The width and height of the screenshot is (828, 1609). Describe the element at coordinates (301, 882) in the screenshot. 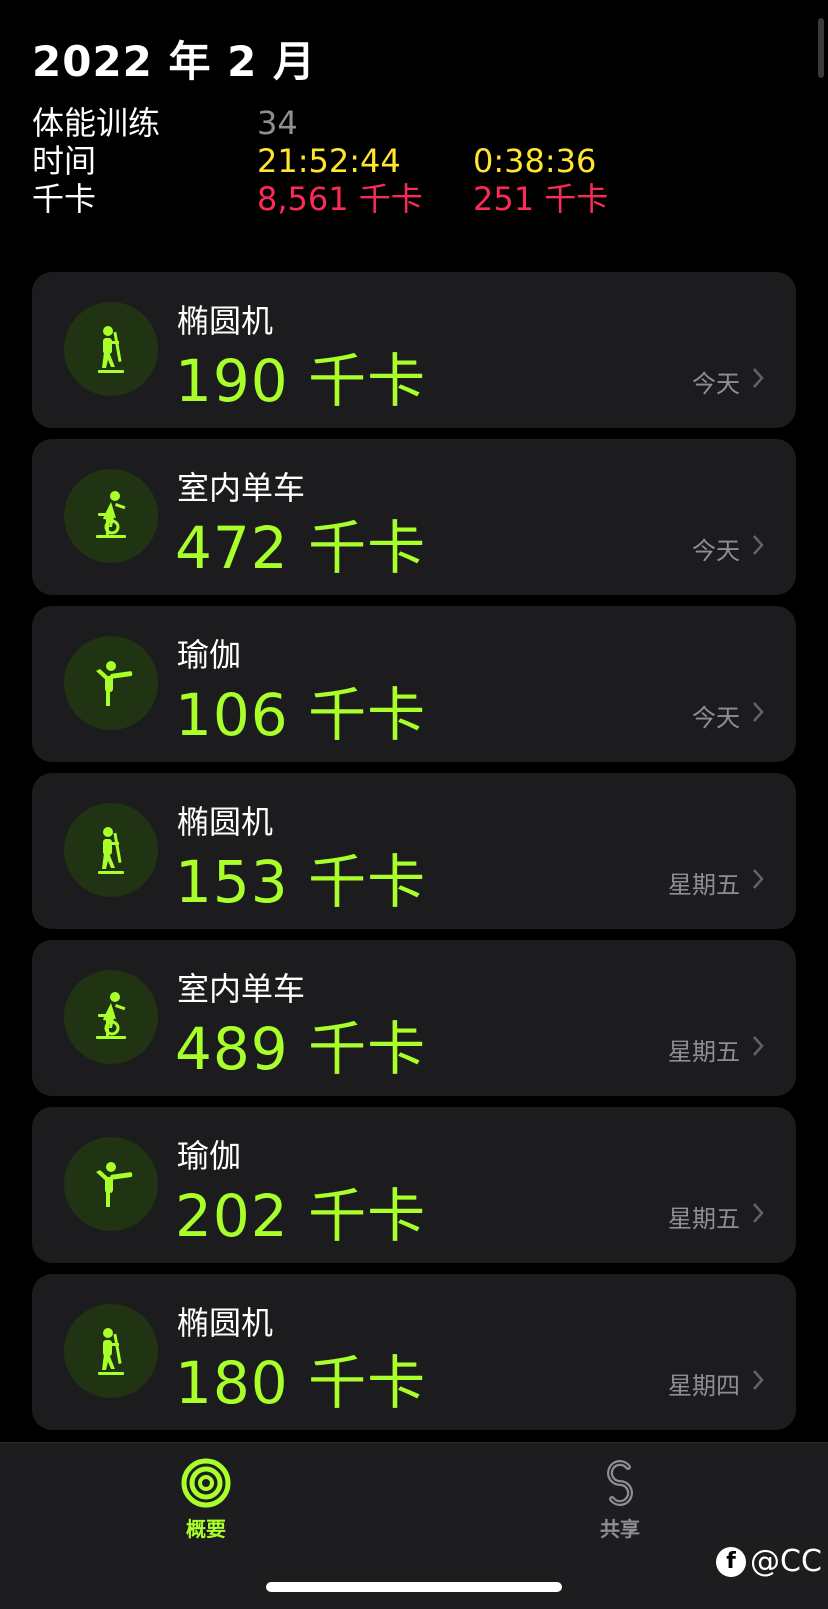

I see `workout-calories: 153 千卡` at that location.